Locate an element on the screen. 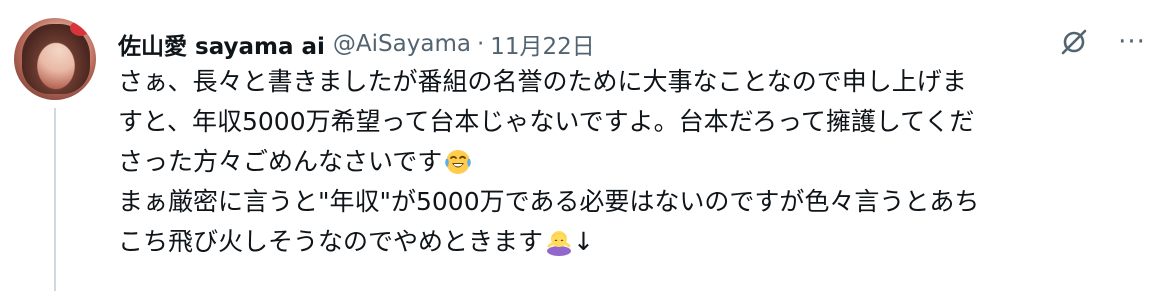  tweet-line-3-text: さった方々ごめんなさいです is located at coordinates (280, 161).